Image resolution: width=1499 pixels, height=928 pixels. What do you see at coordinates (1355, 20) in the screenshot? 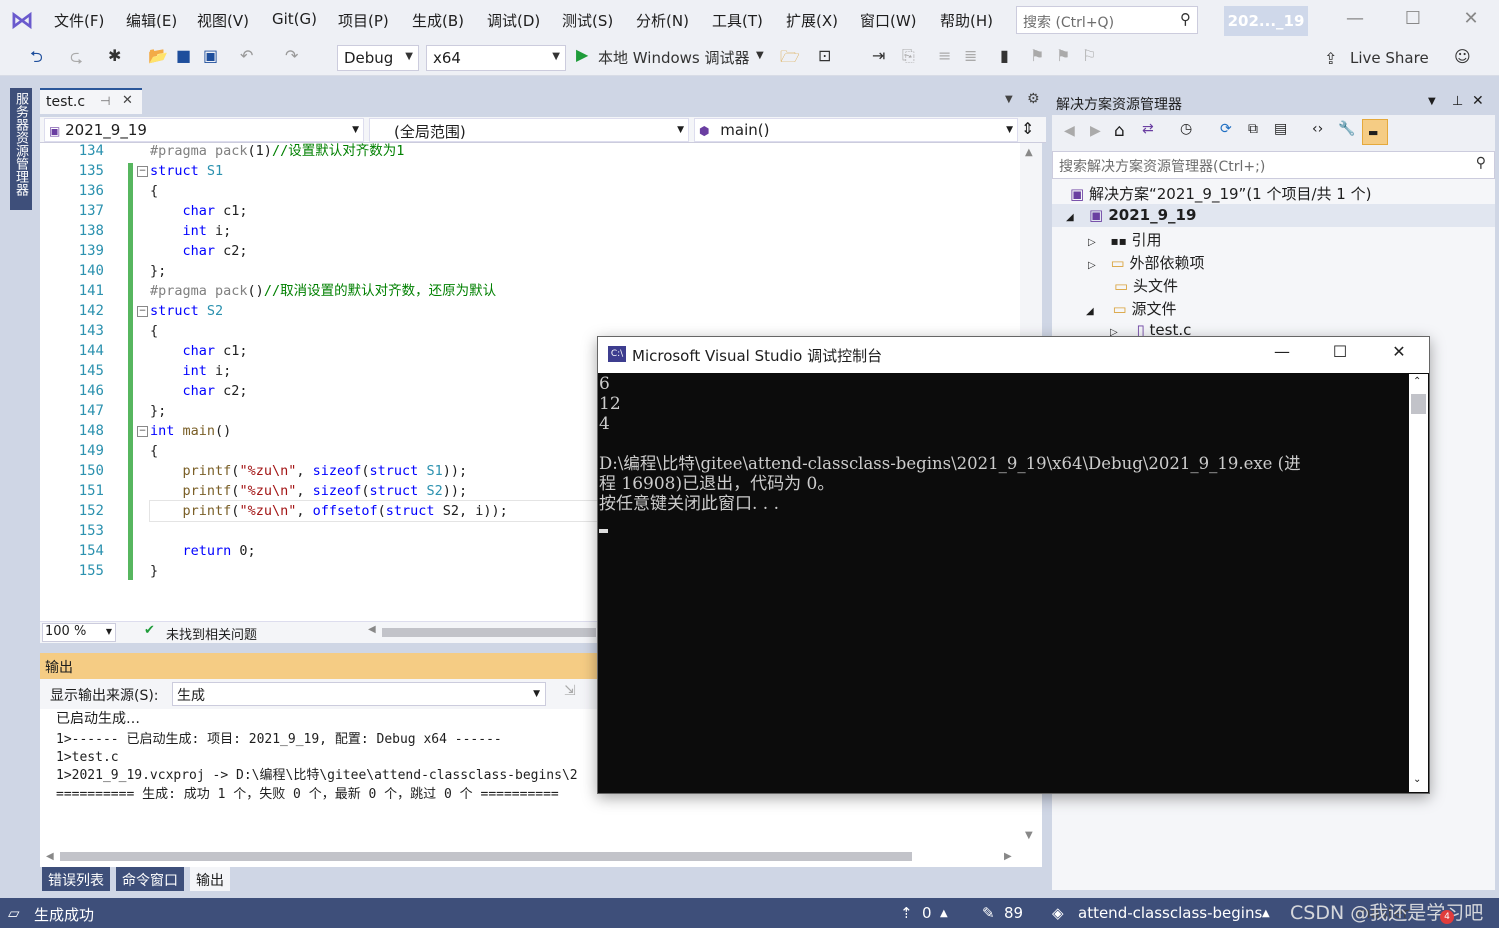
I see `minimize-button: —` at bounding box center [1355, 20].